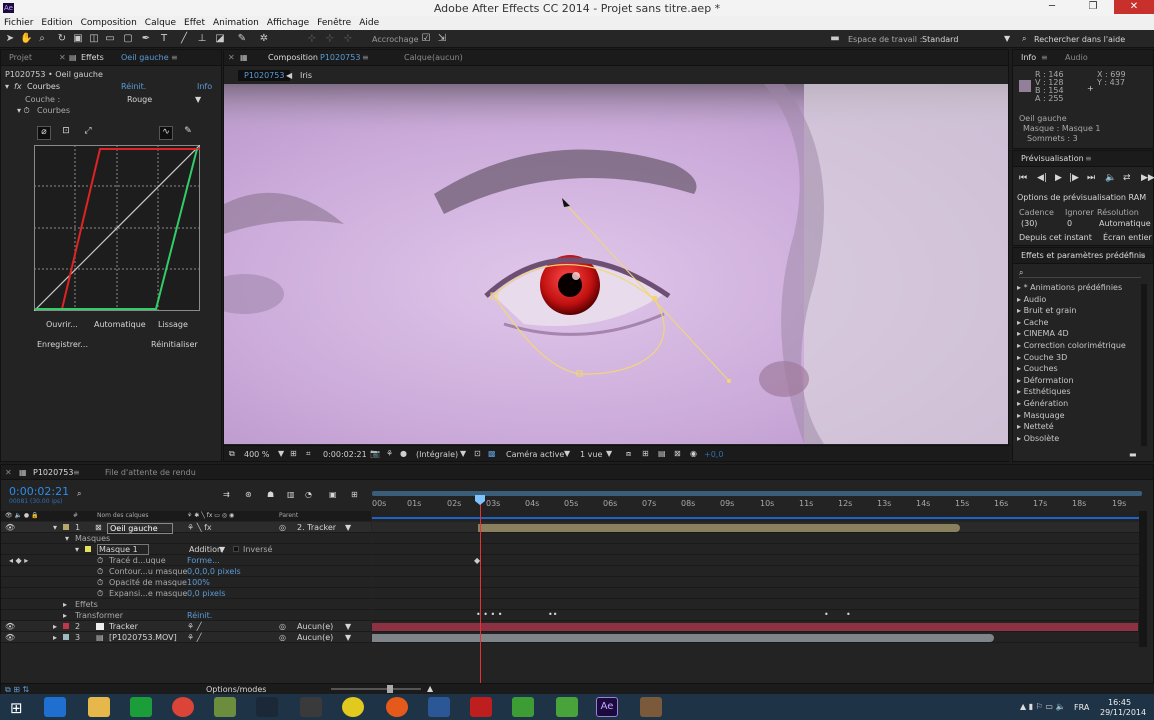  Describe the element at coordinates (88, 133) in the screenshot. I see `curve-expand-icon: ⤢` at that location.